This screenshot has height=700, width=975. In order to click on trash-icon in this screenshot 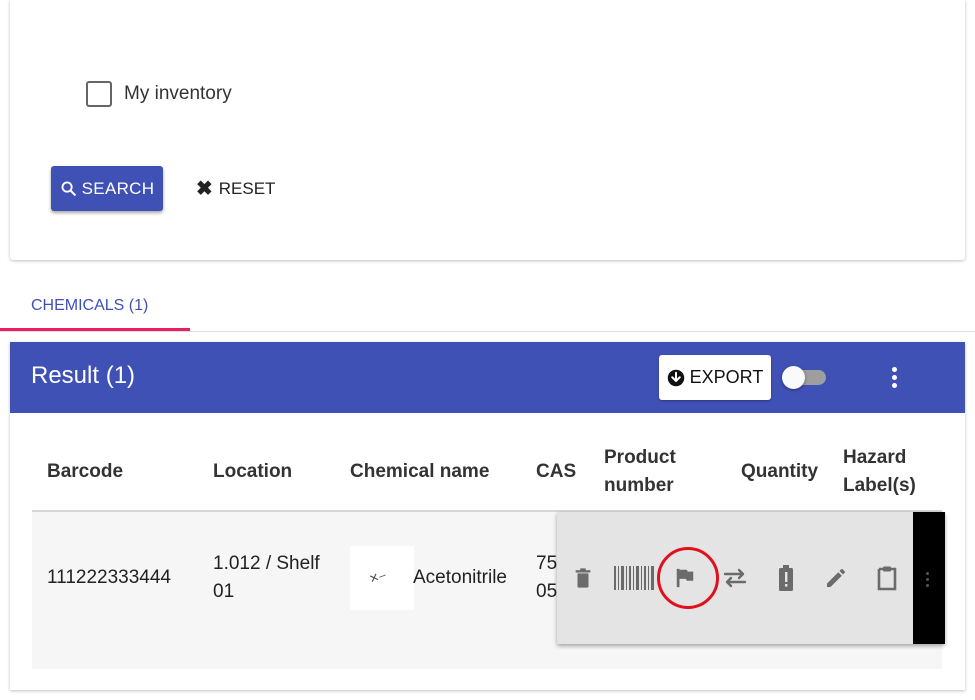, I will do `click(583, 578)`.